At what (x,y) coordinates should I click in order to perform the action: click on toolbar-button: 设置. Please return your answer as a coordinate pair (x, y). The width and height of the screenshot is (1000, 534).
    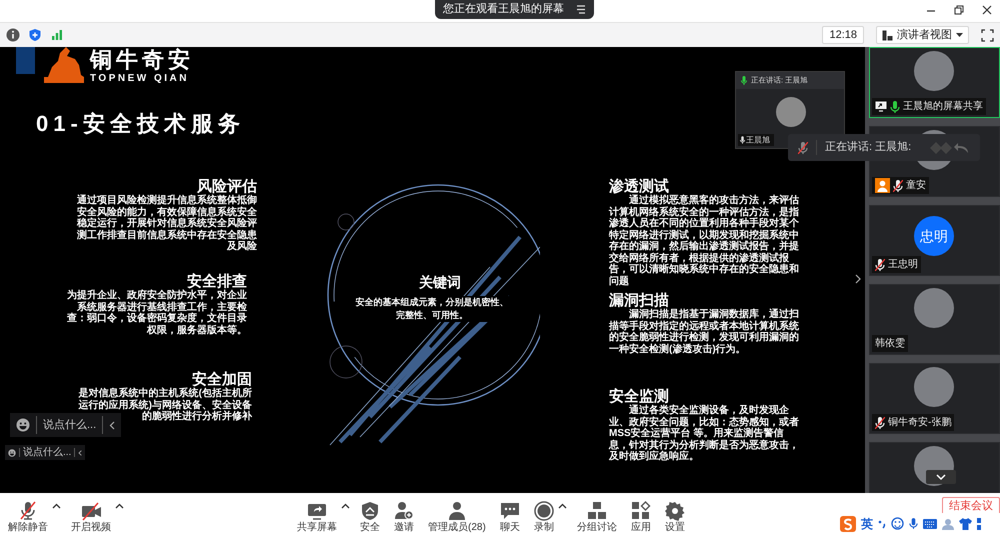
    Looking at the image, I should click on (674, 513).